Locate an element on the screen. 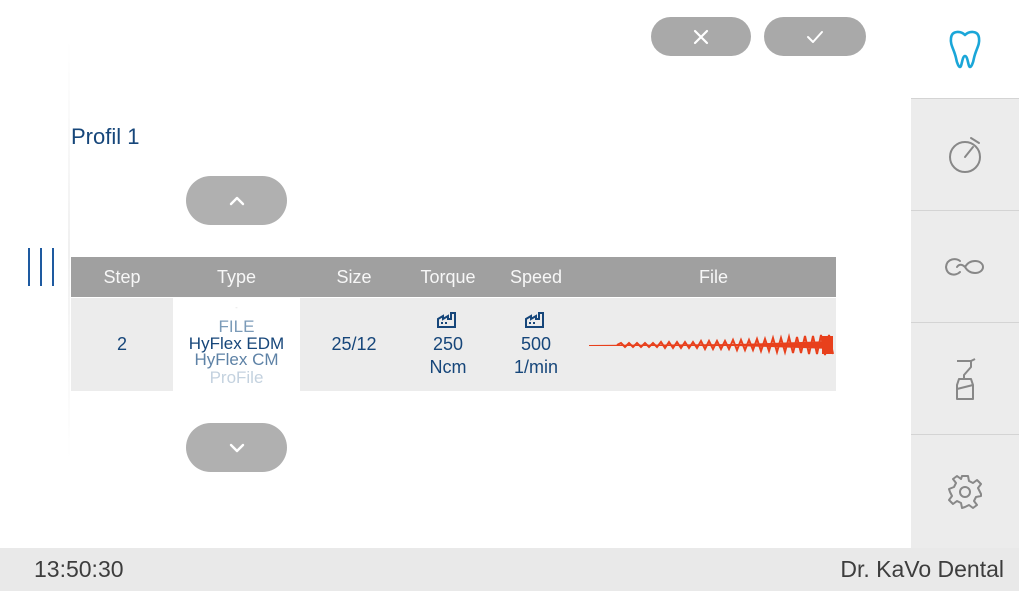 This screenshot has height=591, width=1019. file-instrument-image is located at coordinates (711, 344).